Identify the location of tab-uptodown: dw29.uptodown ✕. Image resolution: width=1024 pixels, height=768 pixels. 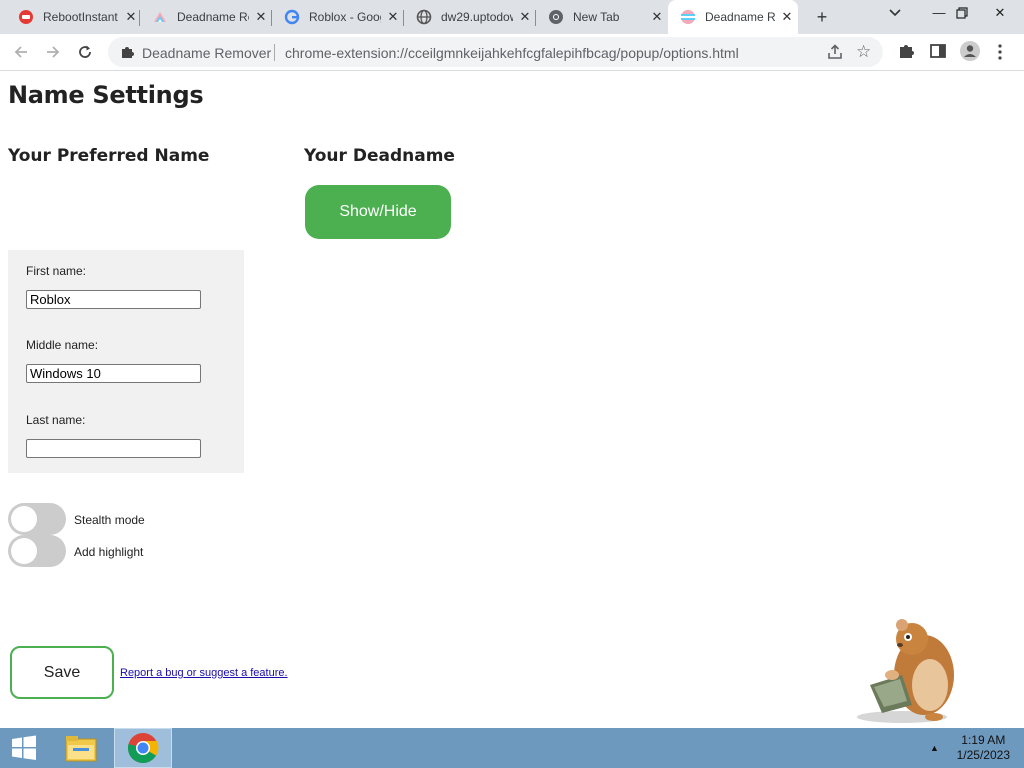
(470, 17).